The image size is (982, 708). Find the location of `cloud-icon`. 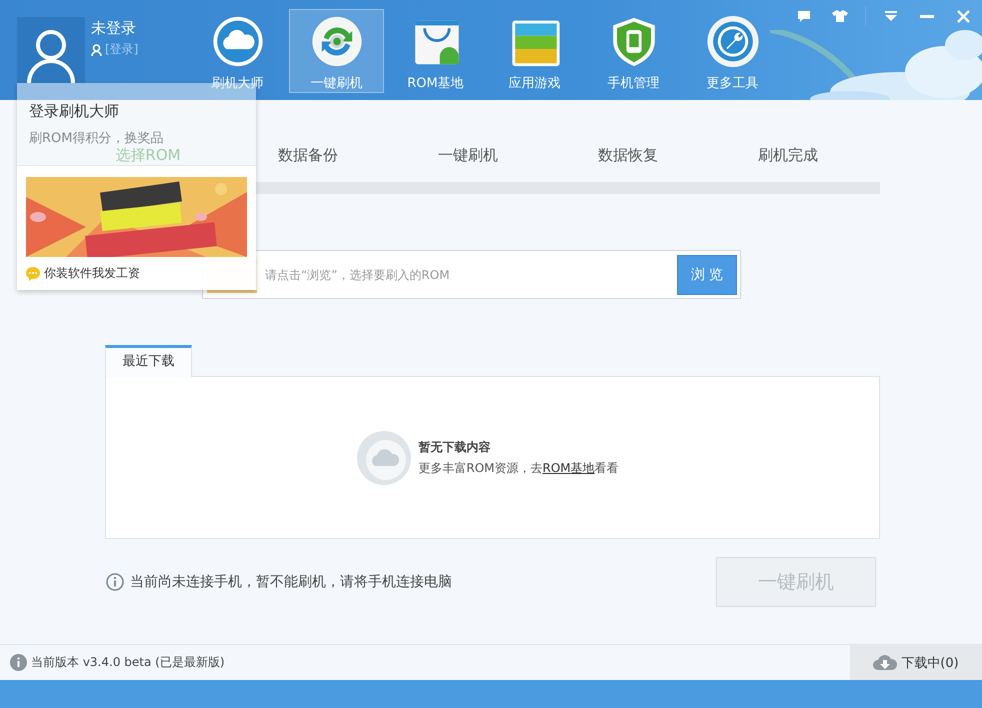

cloud-icon is located at coordinates (384, 458).